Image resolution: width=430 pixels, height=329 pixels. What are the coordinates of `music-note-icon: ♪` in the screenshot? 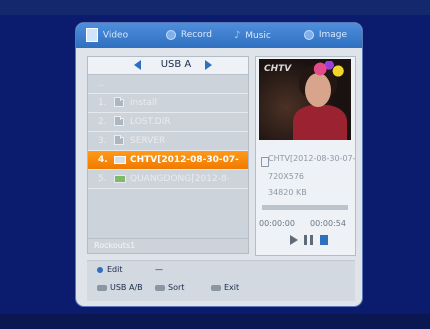 It's located at (237, 35).